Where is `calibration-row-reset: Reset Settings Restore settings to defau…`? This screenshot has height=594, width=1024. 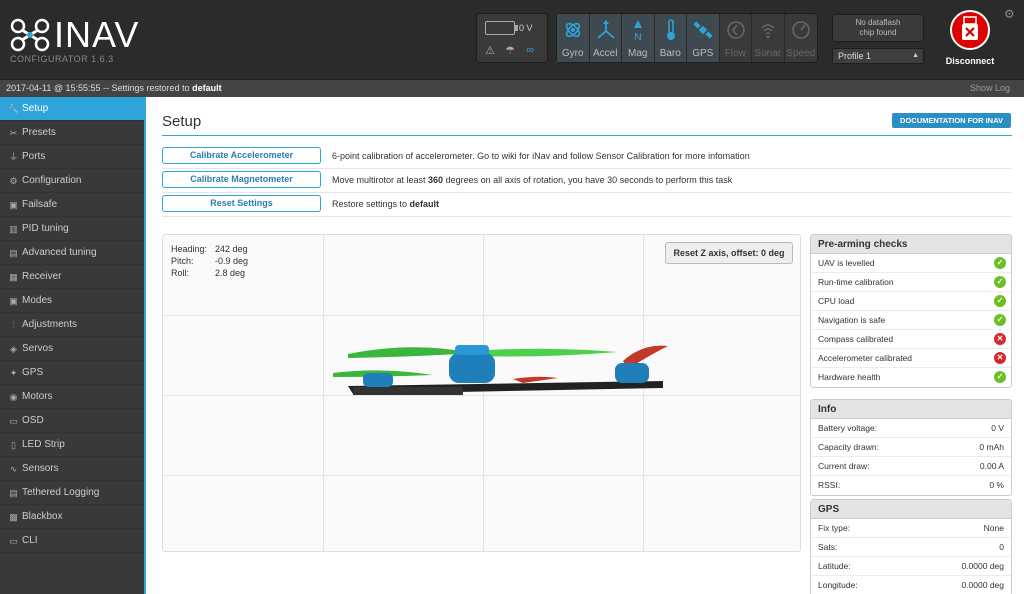
calibration-row-reset: Reset Settings Restore settings to defau… is located at coordinates (587, 205).